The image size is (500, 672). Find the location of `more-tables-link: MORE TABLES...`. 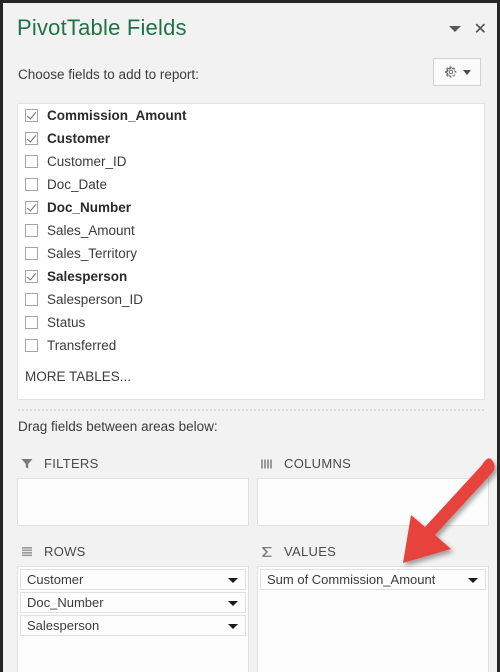

more-tables-link: MORE TABLES... is located at coordinates (251, 376).